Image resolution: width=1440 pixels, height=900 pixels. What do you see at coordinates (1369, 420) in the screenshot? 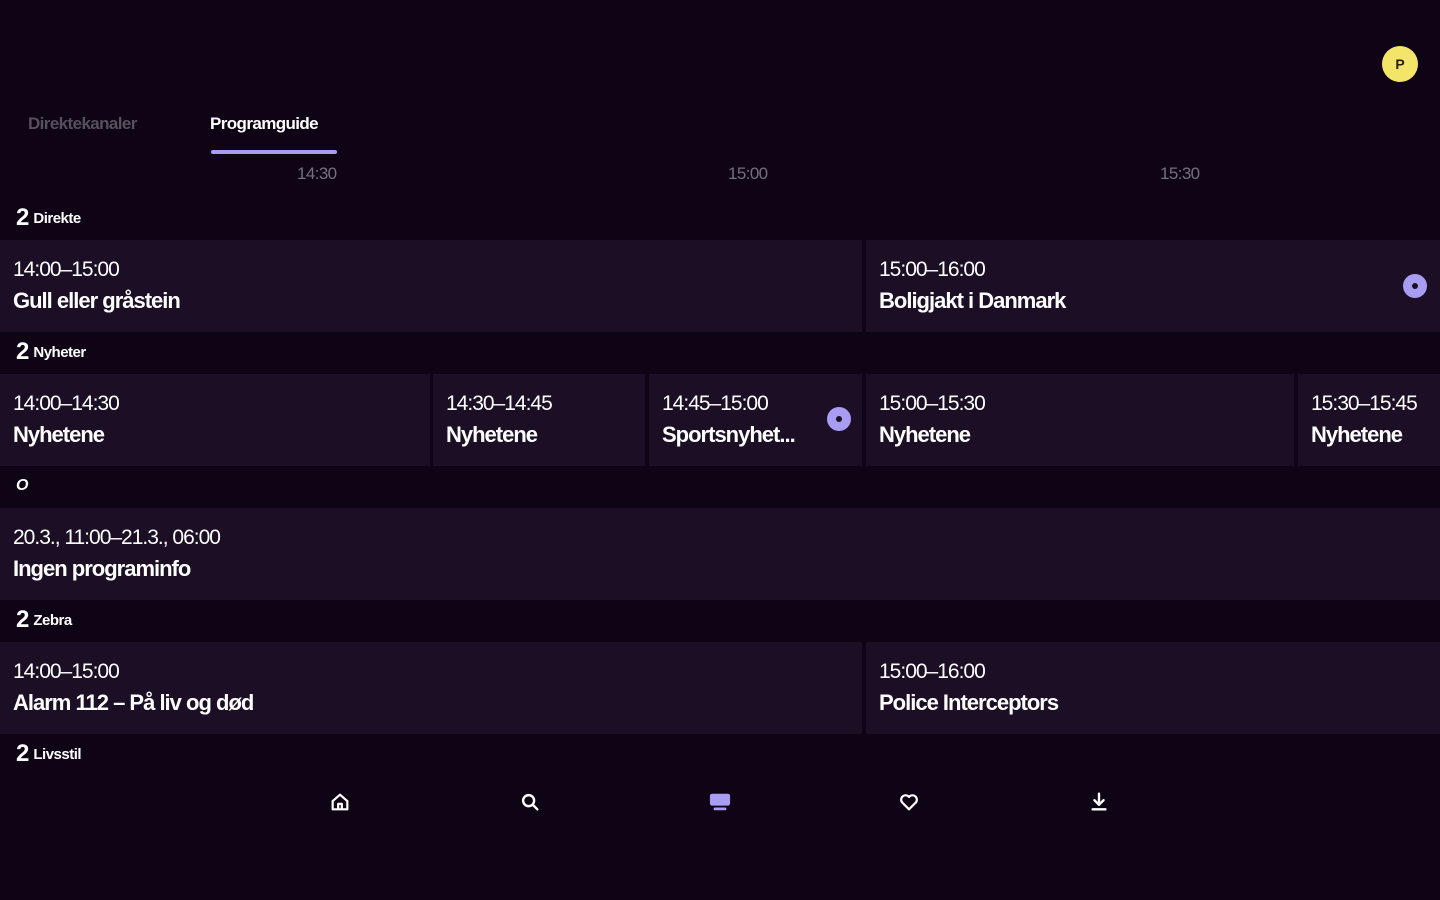
I see `program-cell: 15:30–15:45 Nyhetene` at bounding box center [1369, 420].